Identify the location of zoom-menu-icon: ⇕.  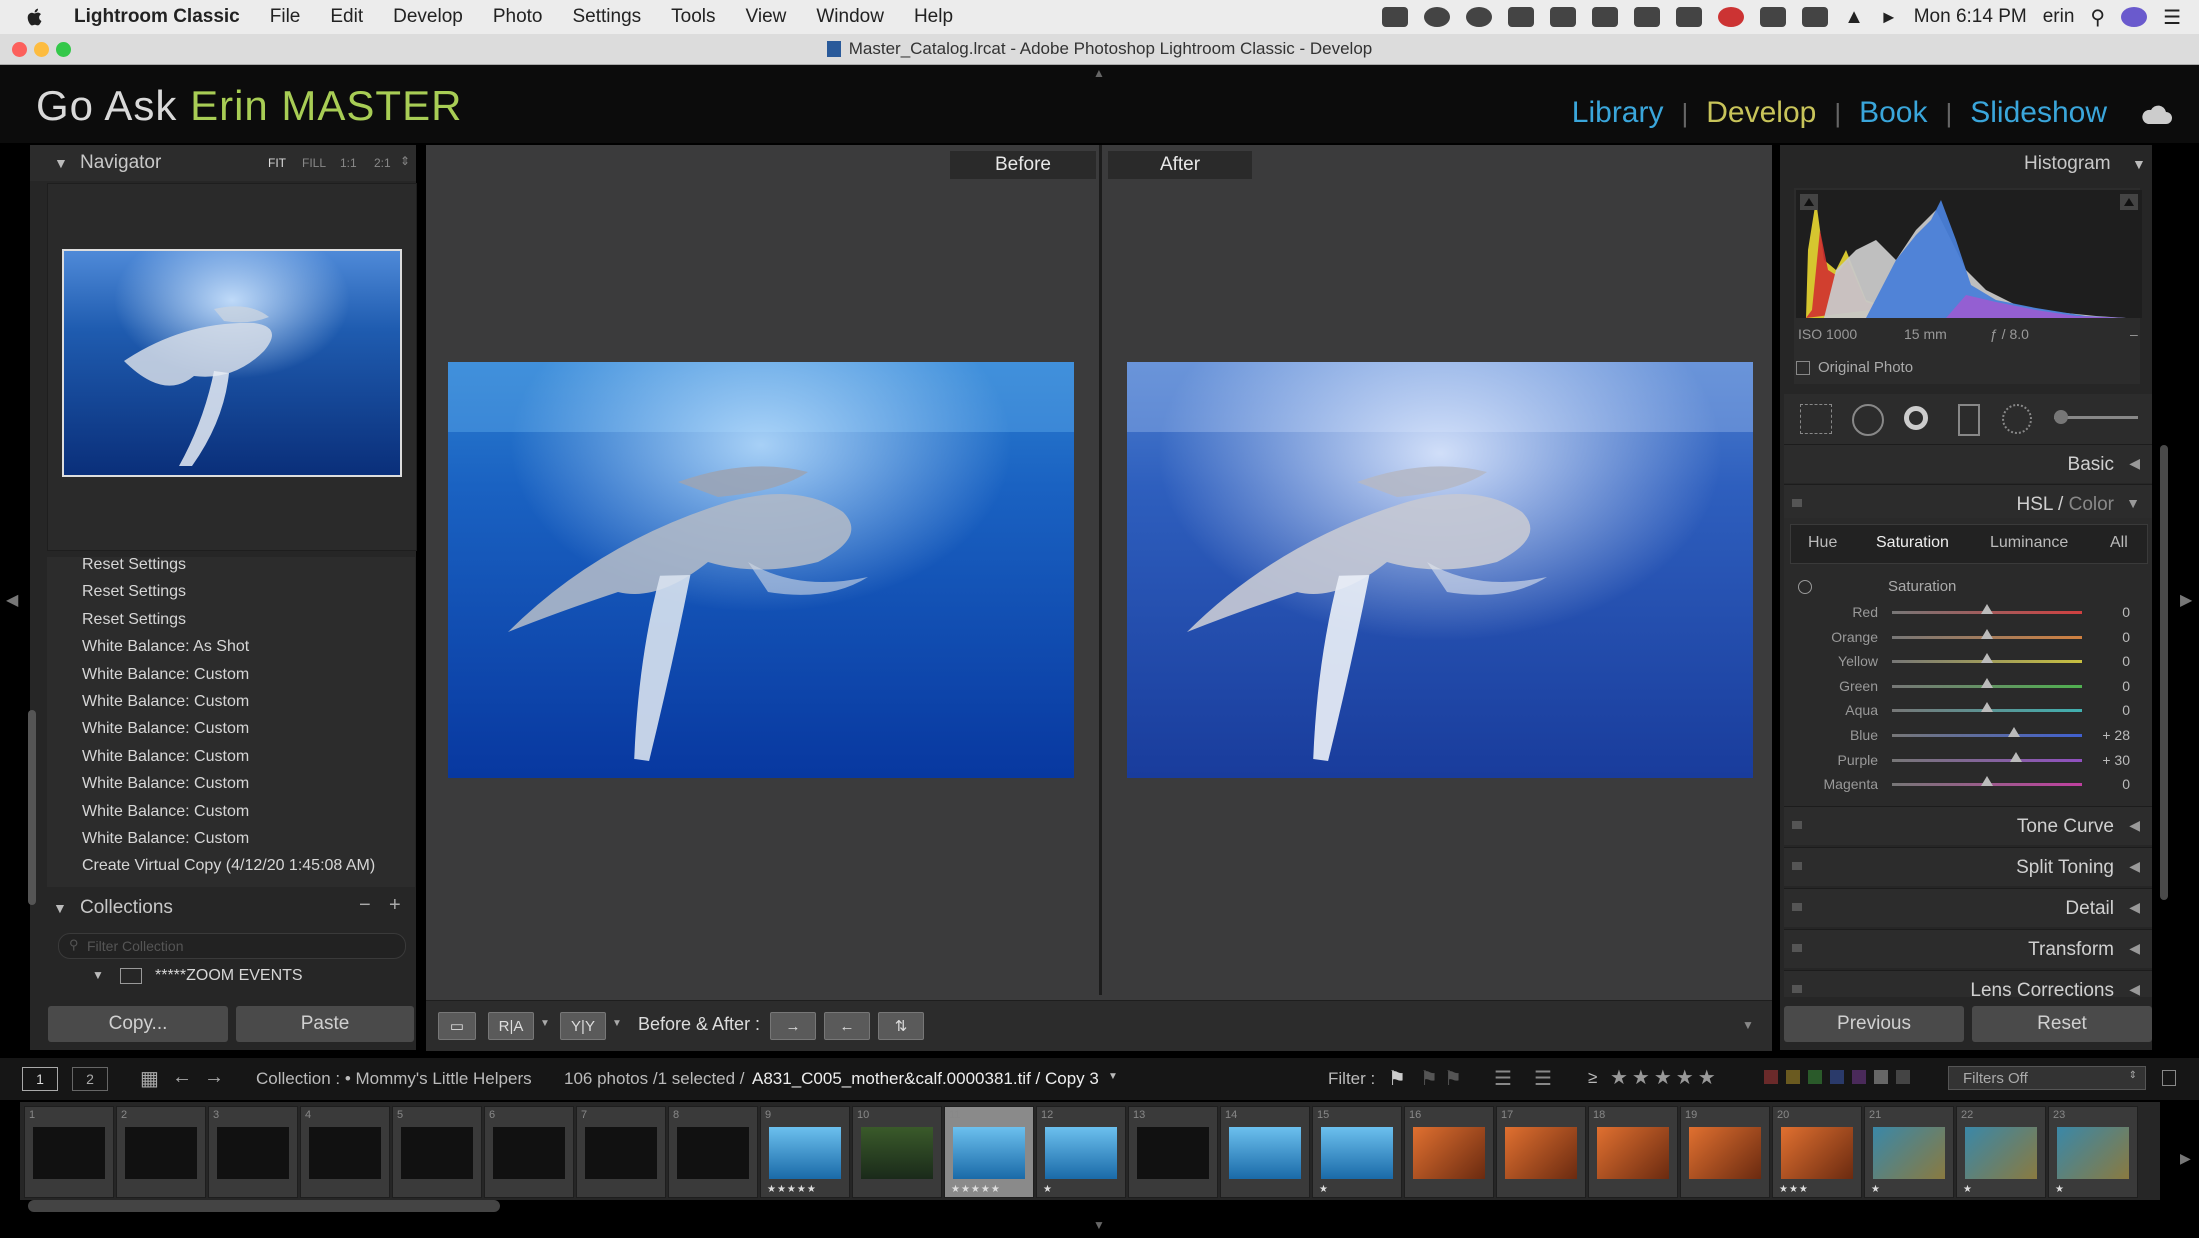
(405, 161).